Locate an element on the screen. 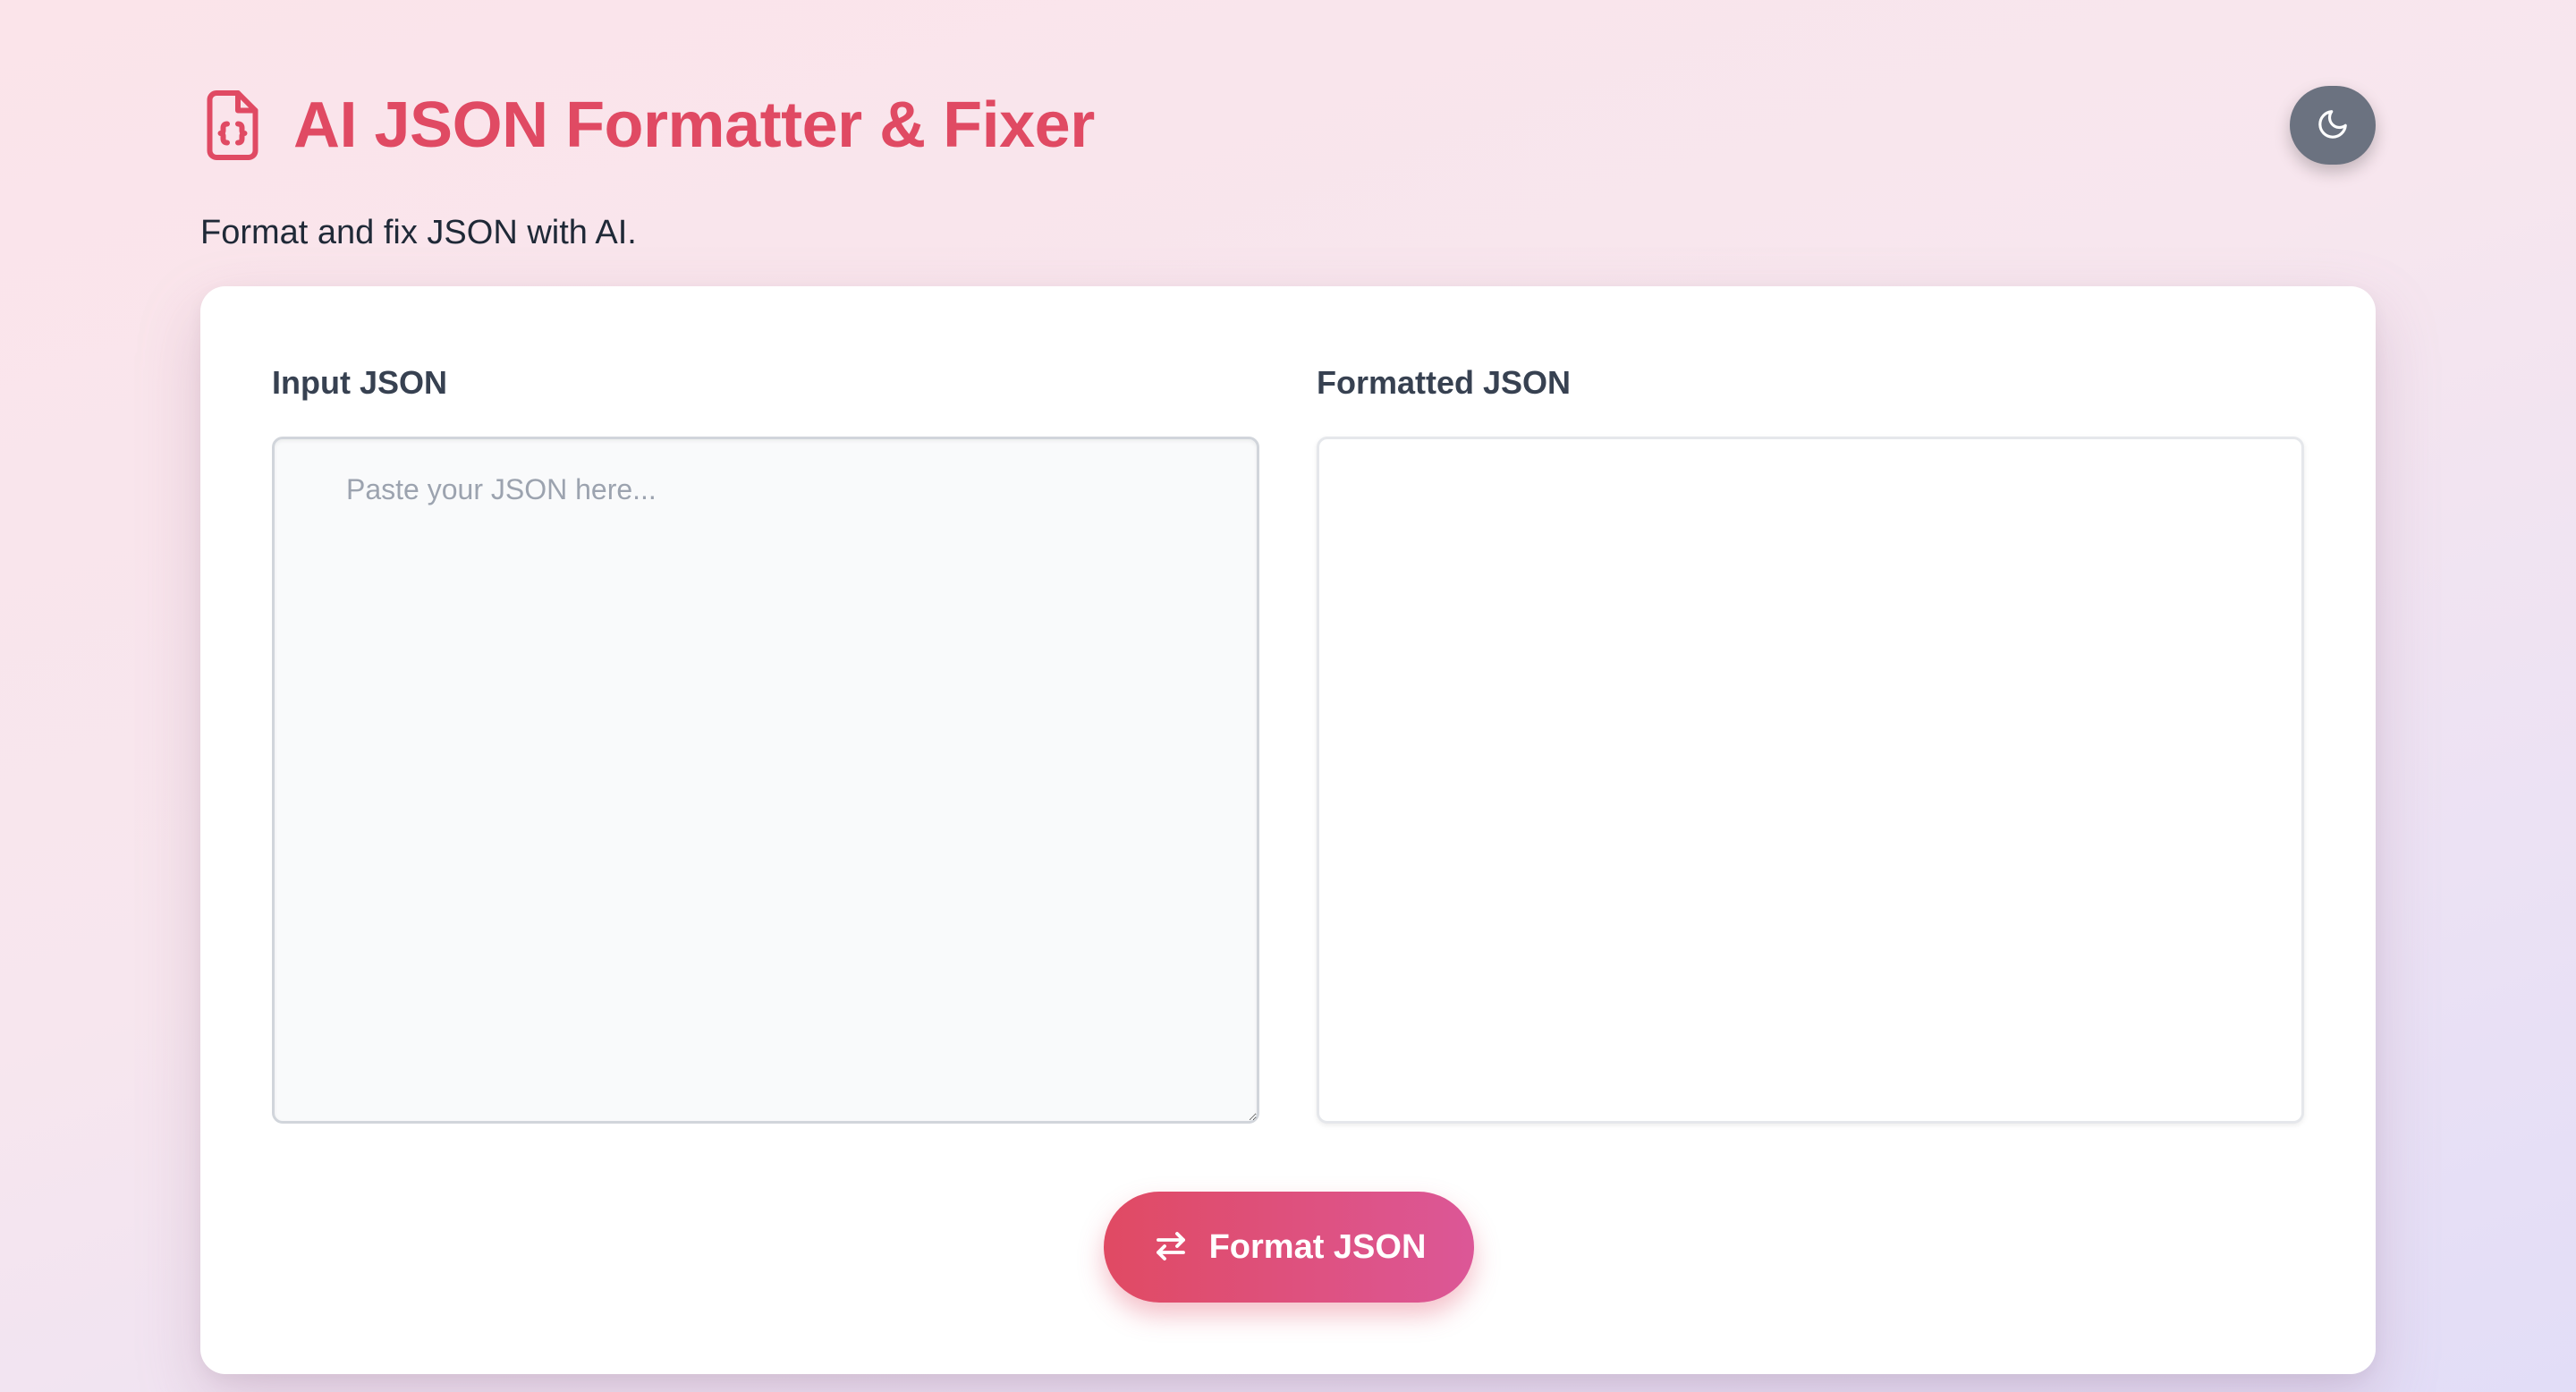 The height and width of the screenshot is (1392, 2576). theme-toggle-button is located at coordinates (2333, 125).